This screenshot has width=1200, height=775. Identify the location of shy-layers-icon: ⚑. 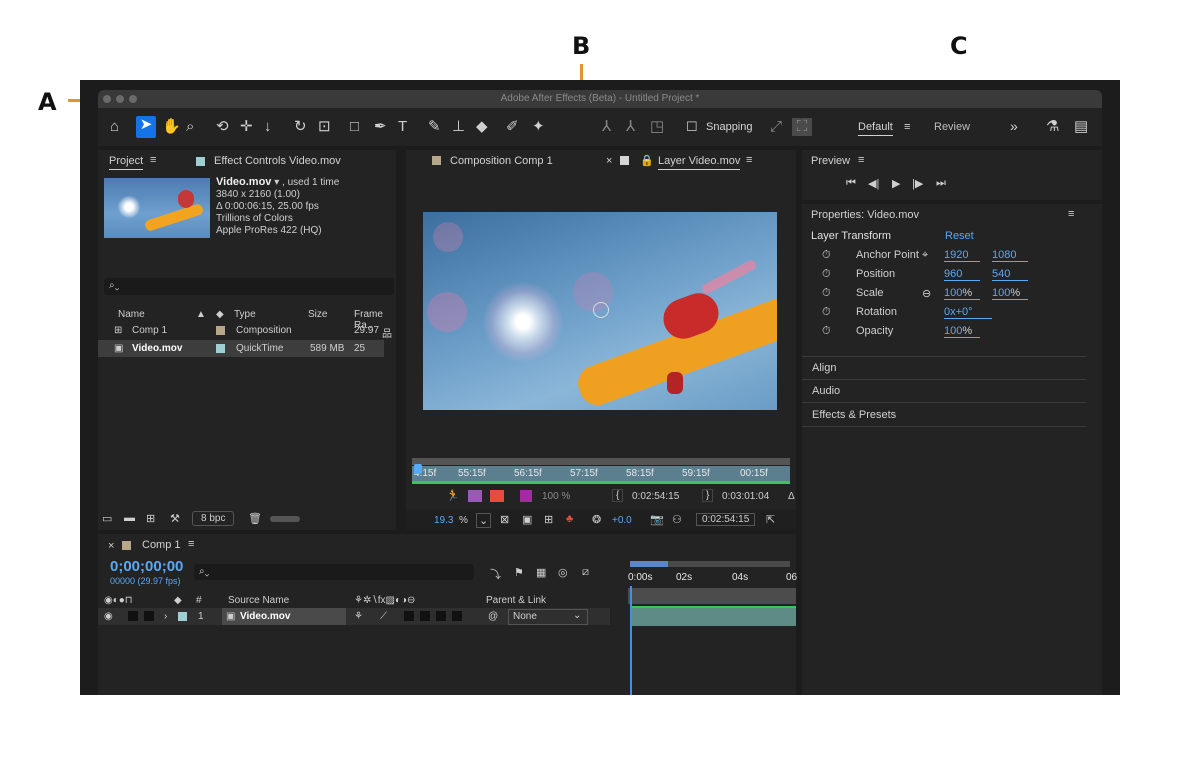
(519, 572).